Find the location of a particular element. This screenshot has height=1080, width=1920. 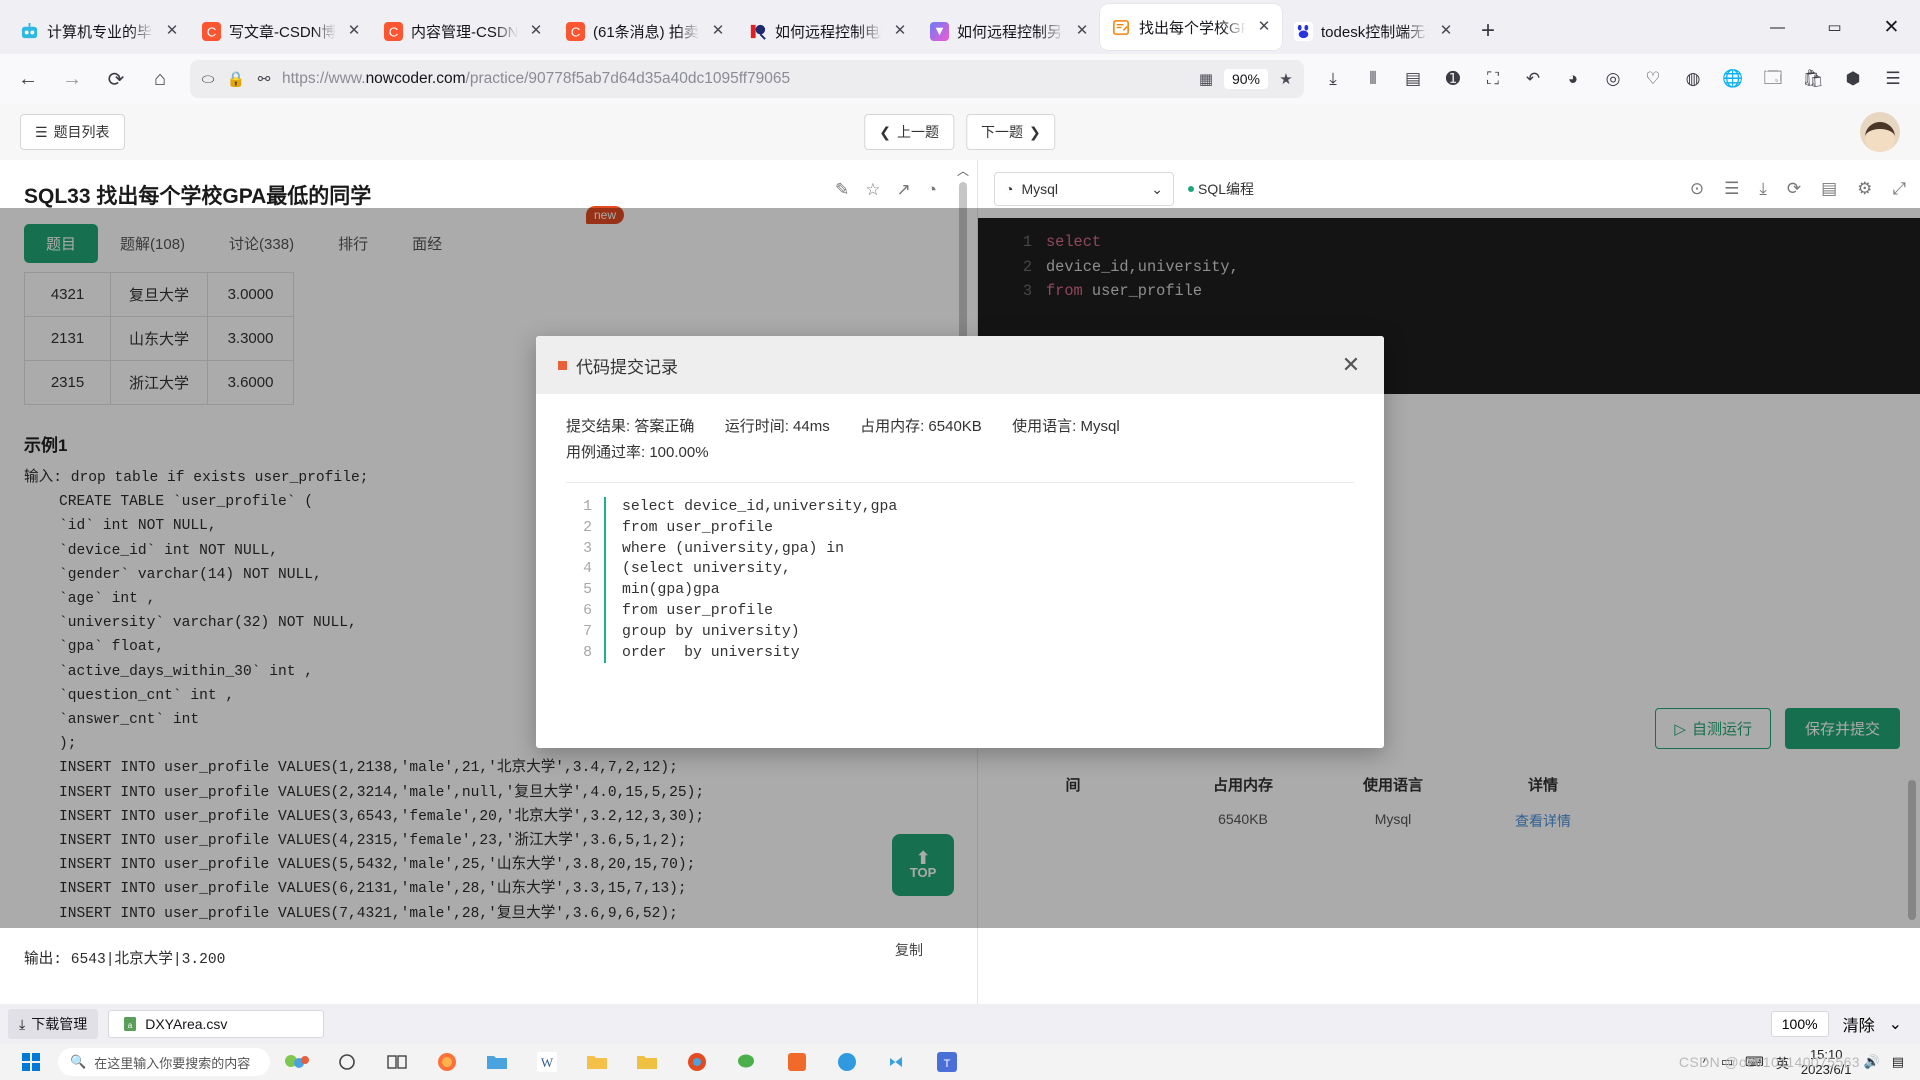

modal-info-line-2: 用例通过率: 100.00% is located at coordinates (960, 453).